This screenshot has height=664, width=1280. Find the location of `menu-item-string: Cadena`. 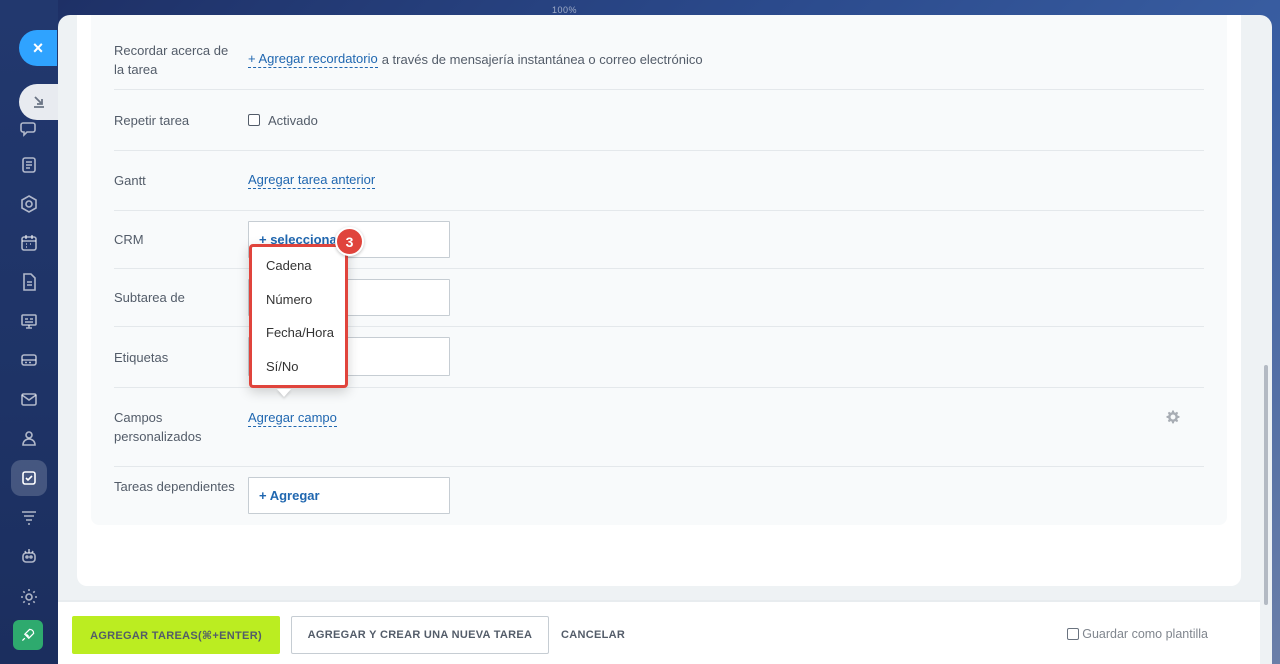

menu-item-string: Cadena is located at coordinates (289, 265).